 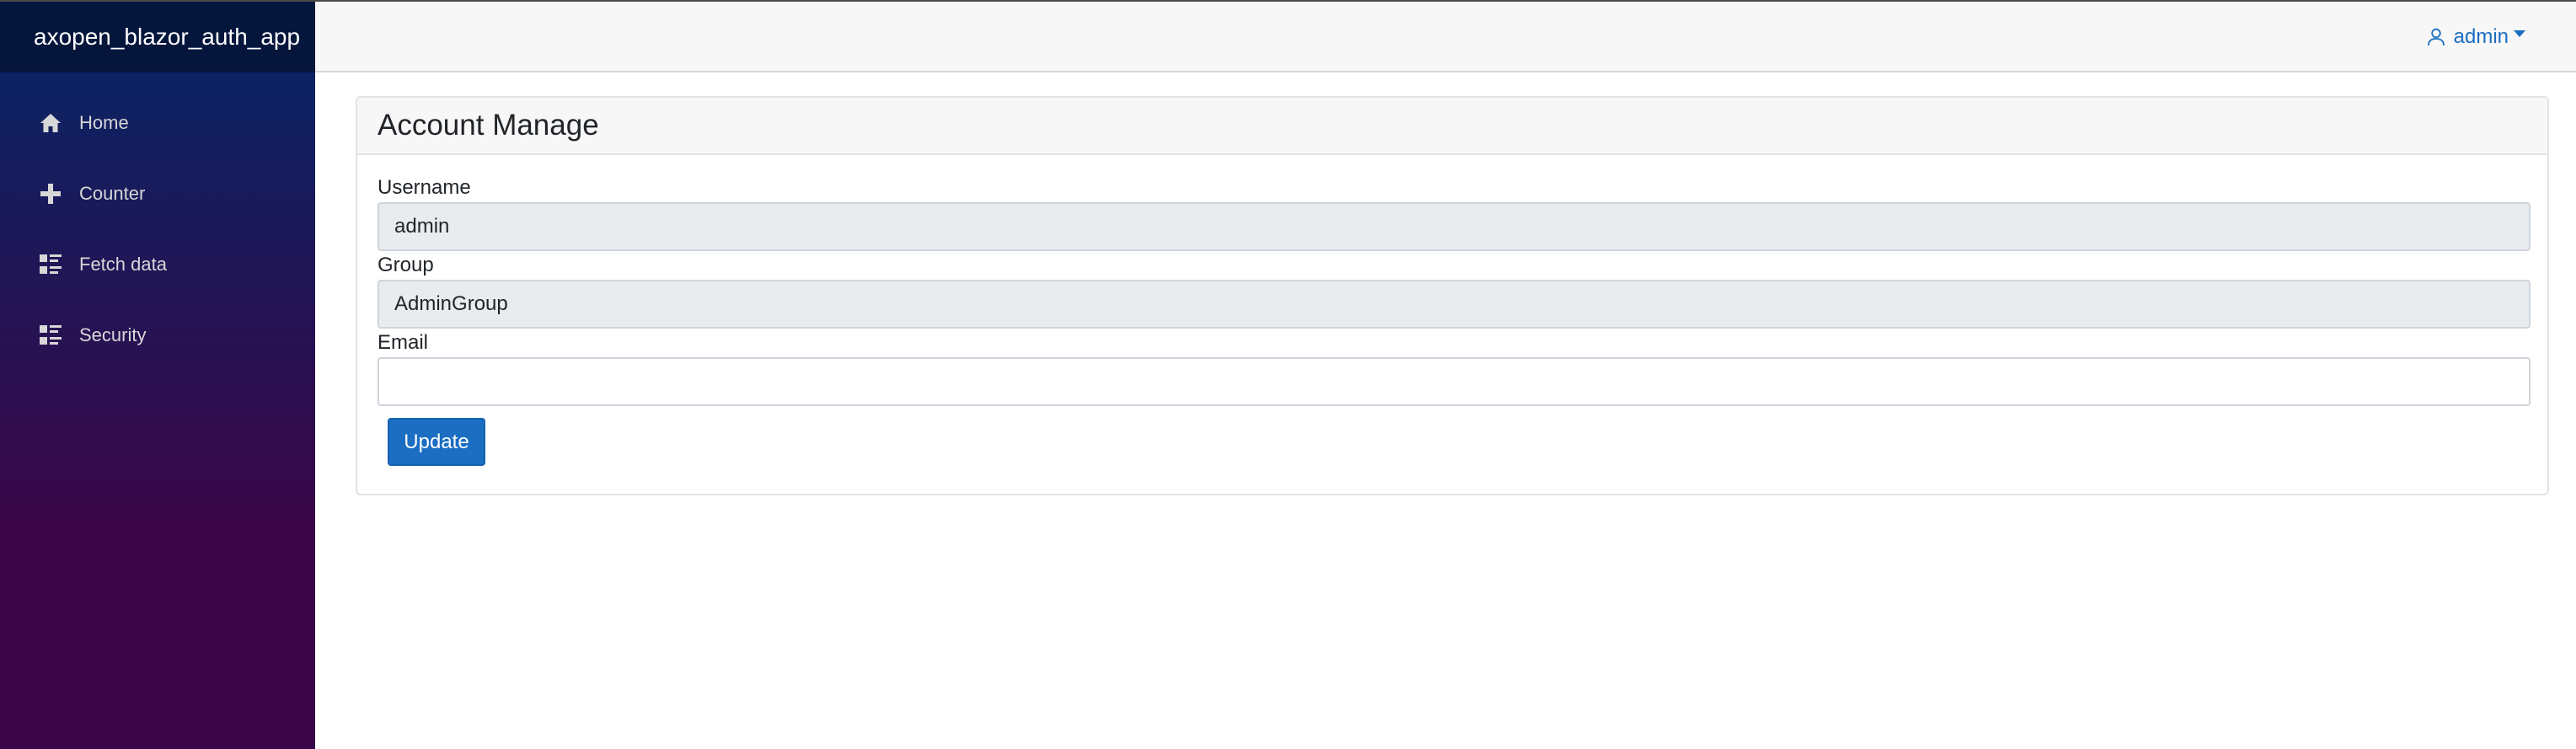 What do you see at coordinates (1452, 126) in the screenshot?
I see `card-header: Account Manage` at bounding box center [1452, 126].